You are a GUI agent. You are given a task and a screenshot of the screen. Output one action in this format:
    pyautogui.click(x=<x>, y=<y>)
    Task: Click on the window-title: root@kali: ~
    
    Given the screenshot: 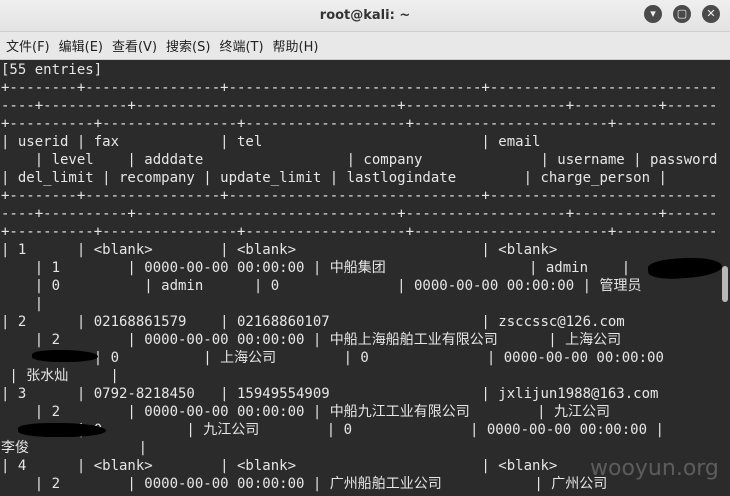 What is the action you would take?
    pyautogui.click(x=365, y=15)
    